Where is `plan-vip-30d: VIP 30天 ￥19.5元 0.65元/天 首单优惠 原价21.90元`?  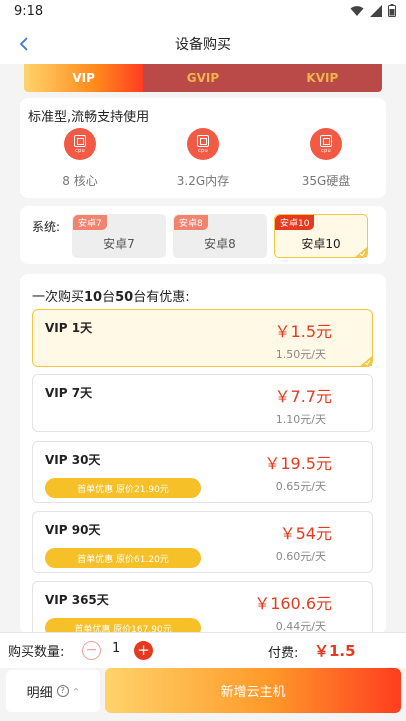 plan-vip-30d: VIP 30天 ￥19.5元 0.65元/天 首单优惠 原价21.90元 is located at coordinates (202, 472).